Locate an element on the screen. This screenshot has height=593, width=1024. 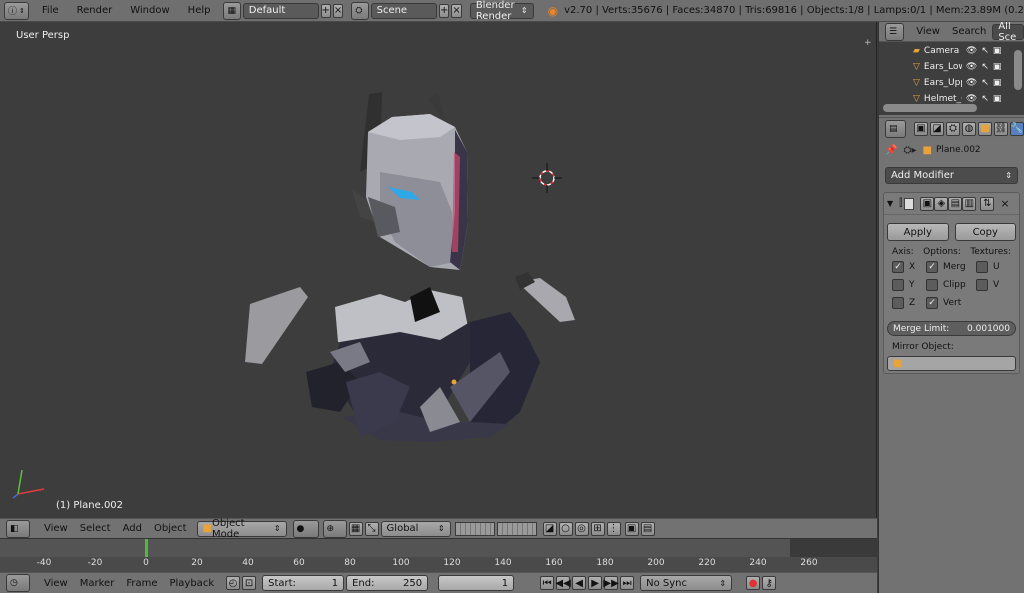
menu-select: Select is located at coordinates (95, 528).